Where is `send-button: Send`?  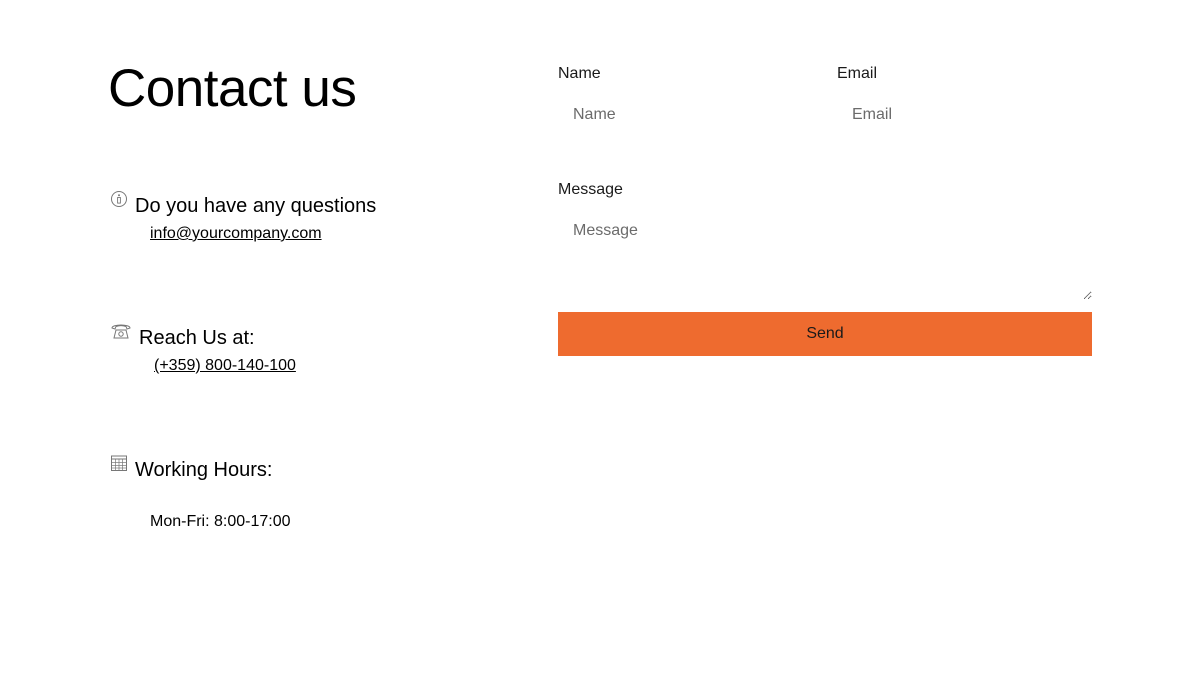 send-button: Send is located at coordinates (825, 334).